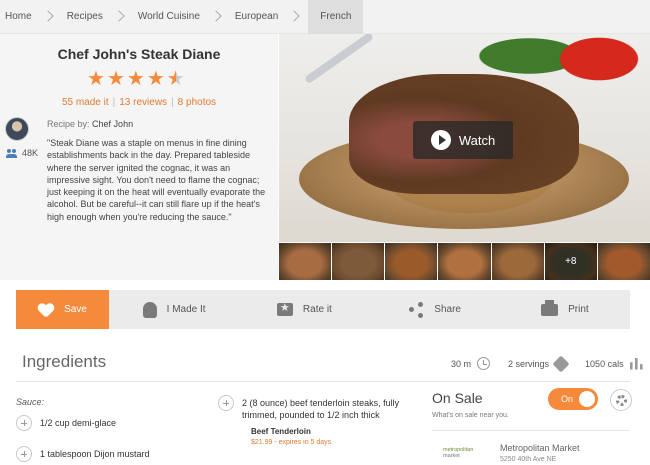  What do you see at coordinates (435, 309) in the screenshot?
I see `share-button: Share` at bounding box center [435, 309].